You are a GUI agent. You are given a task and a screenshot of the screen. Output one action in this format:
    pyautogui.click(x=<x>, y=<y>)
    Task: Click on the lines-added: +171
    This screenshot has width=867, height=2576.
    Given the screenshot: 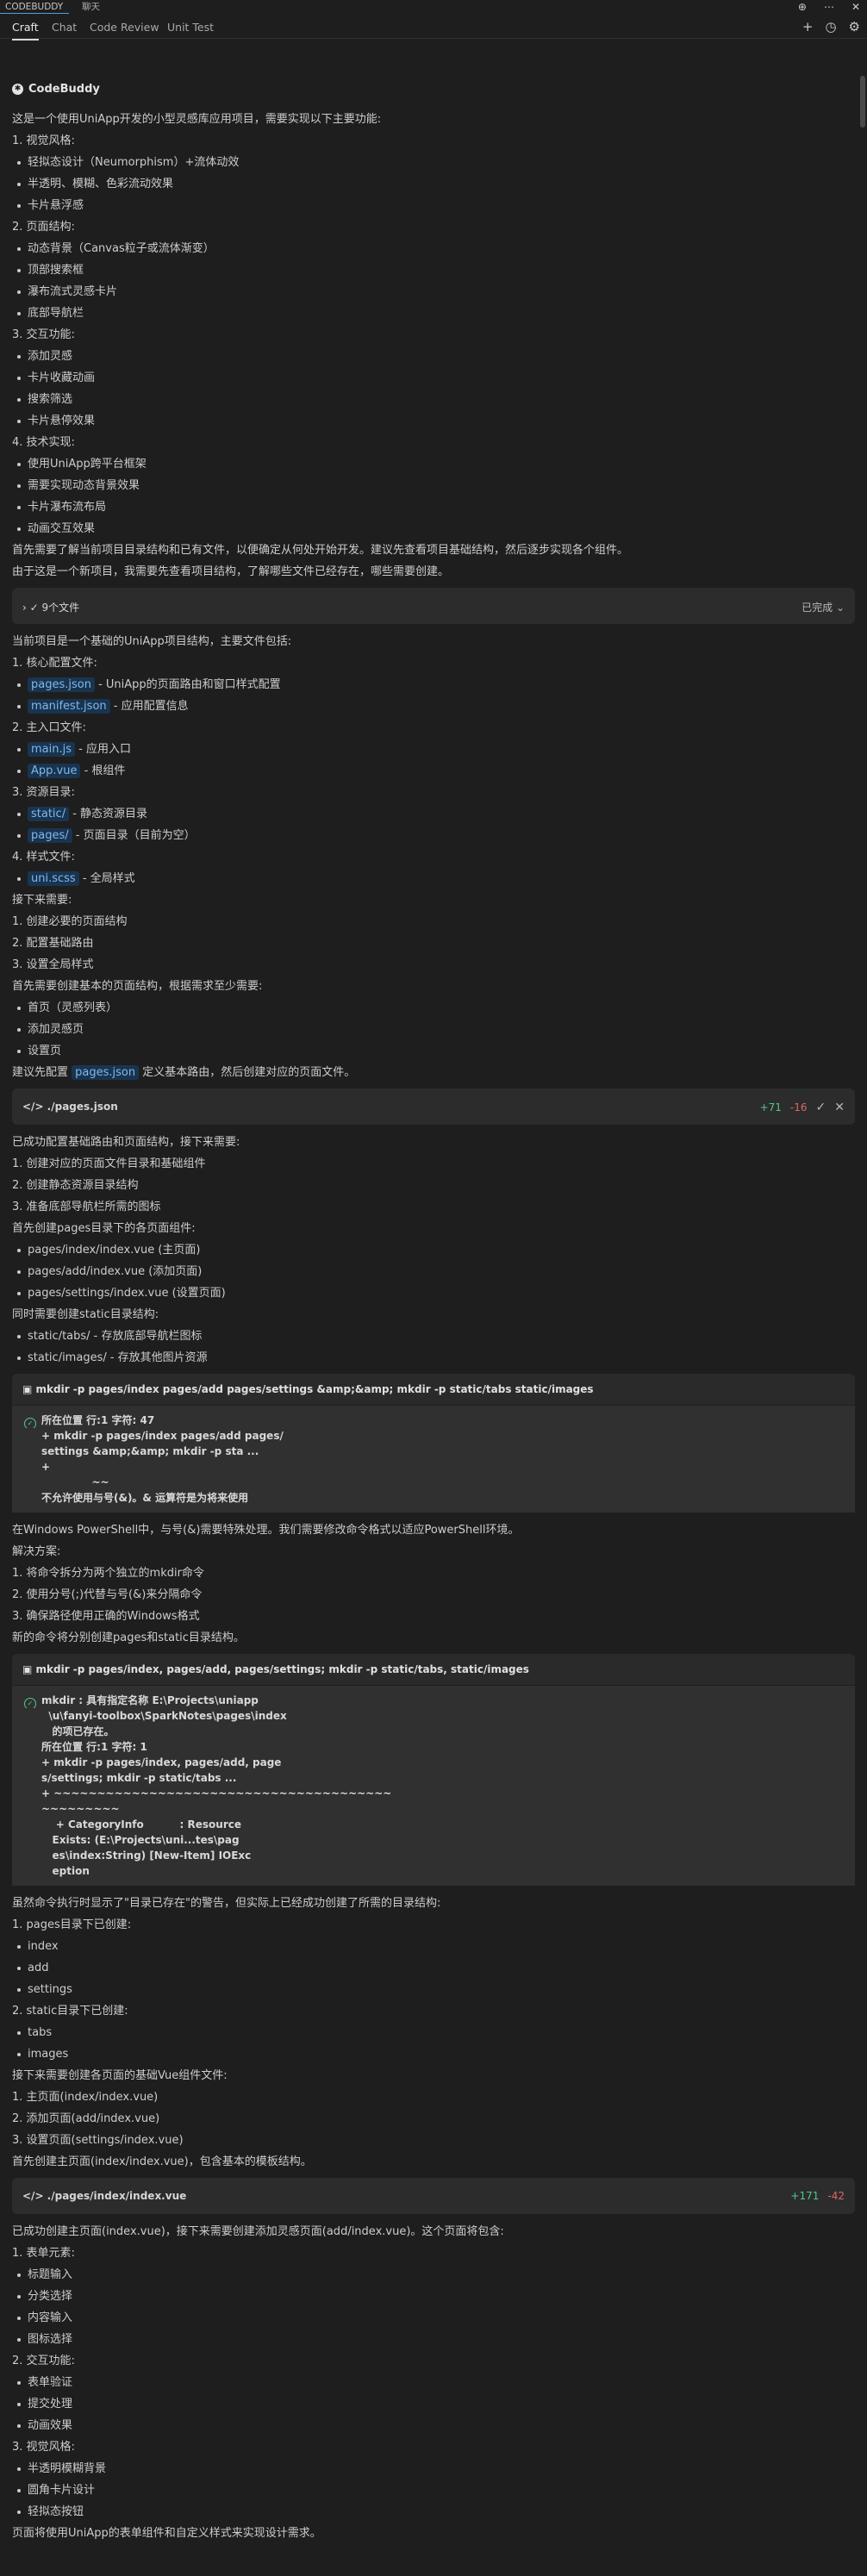 What is the action you would take?
    pyautogui.click(x=805, y=2196)
    